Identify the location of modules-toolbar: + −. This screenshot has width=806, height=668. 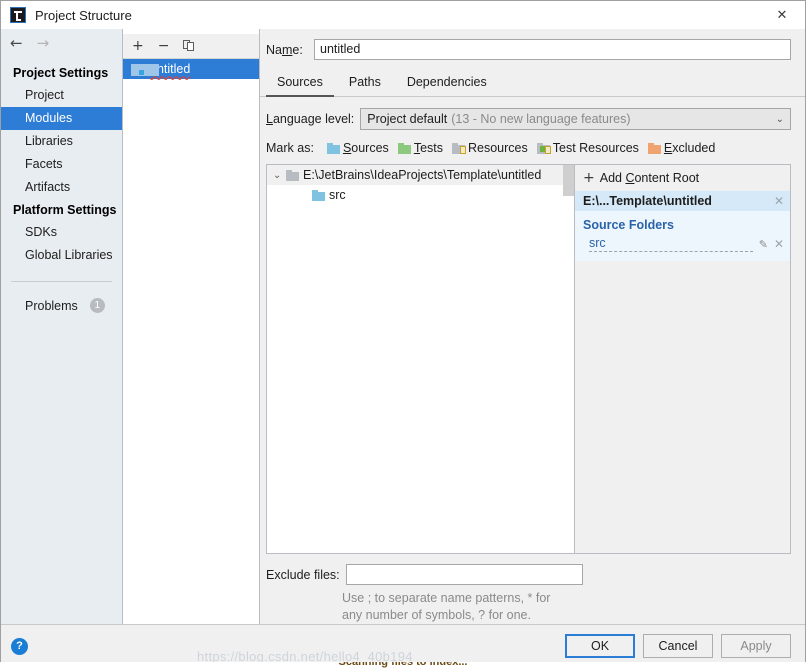
(191, 46).